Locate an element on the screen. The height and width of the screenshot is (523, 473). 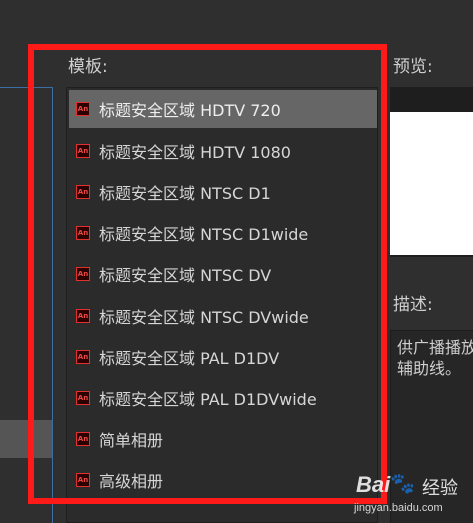
template-item-label: 简单相册 is located at coordinates (131, 440).